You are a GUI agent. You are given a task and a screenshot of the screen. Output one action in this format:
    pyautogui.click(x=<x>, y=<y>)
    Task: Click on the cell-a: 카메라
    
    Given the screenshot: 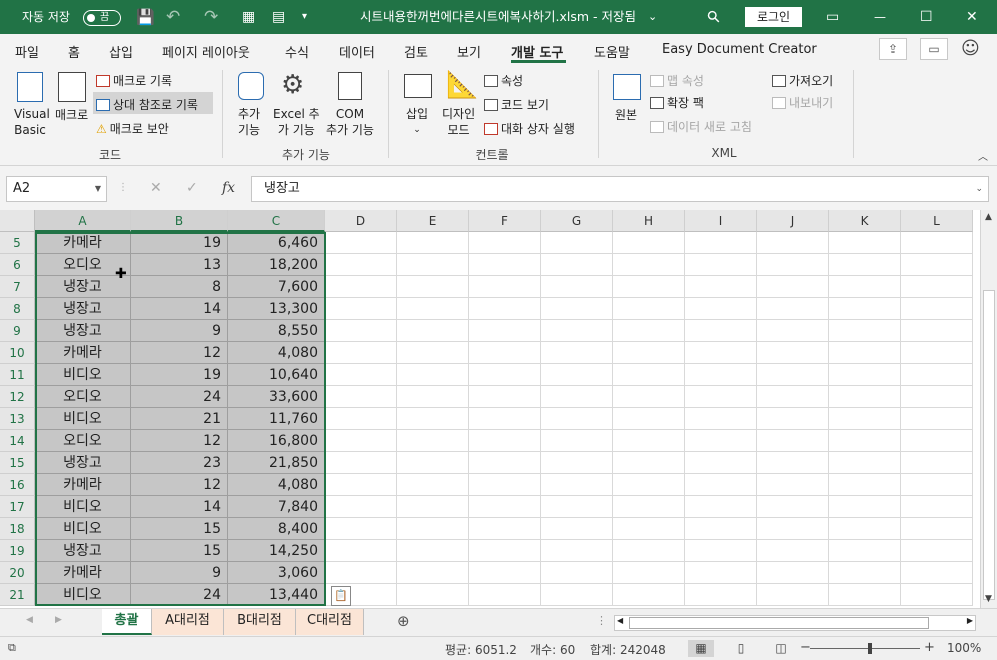 What is the action you would take?
    pyautogui.click(x=83, y=573)
    